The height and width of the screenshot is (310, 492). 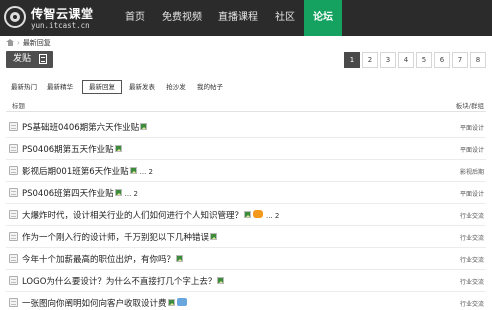 I want to click on tab-latest-posts: 最新发表, so click(x=142, y=87).